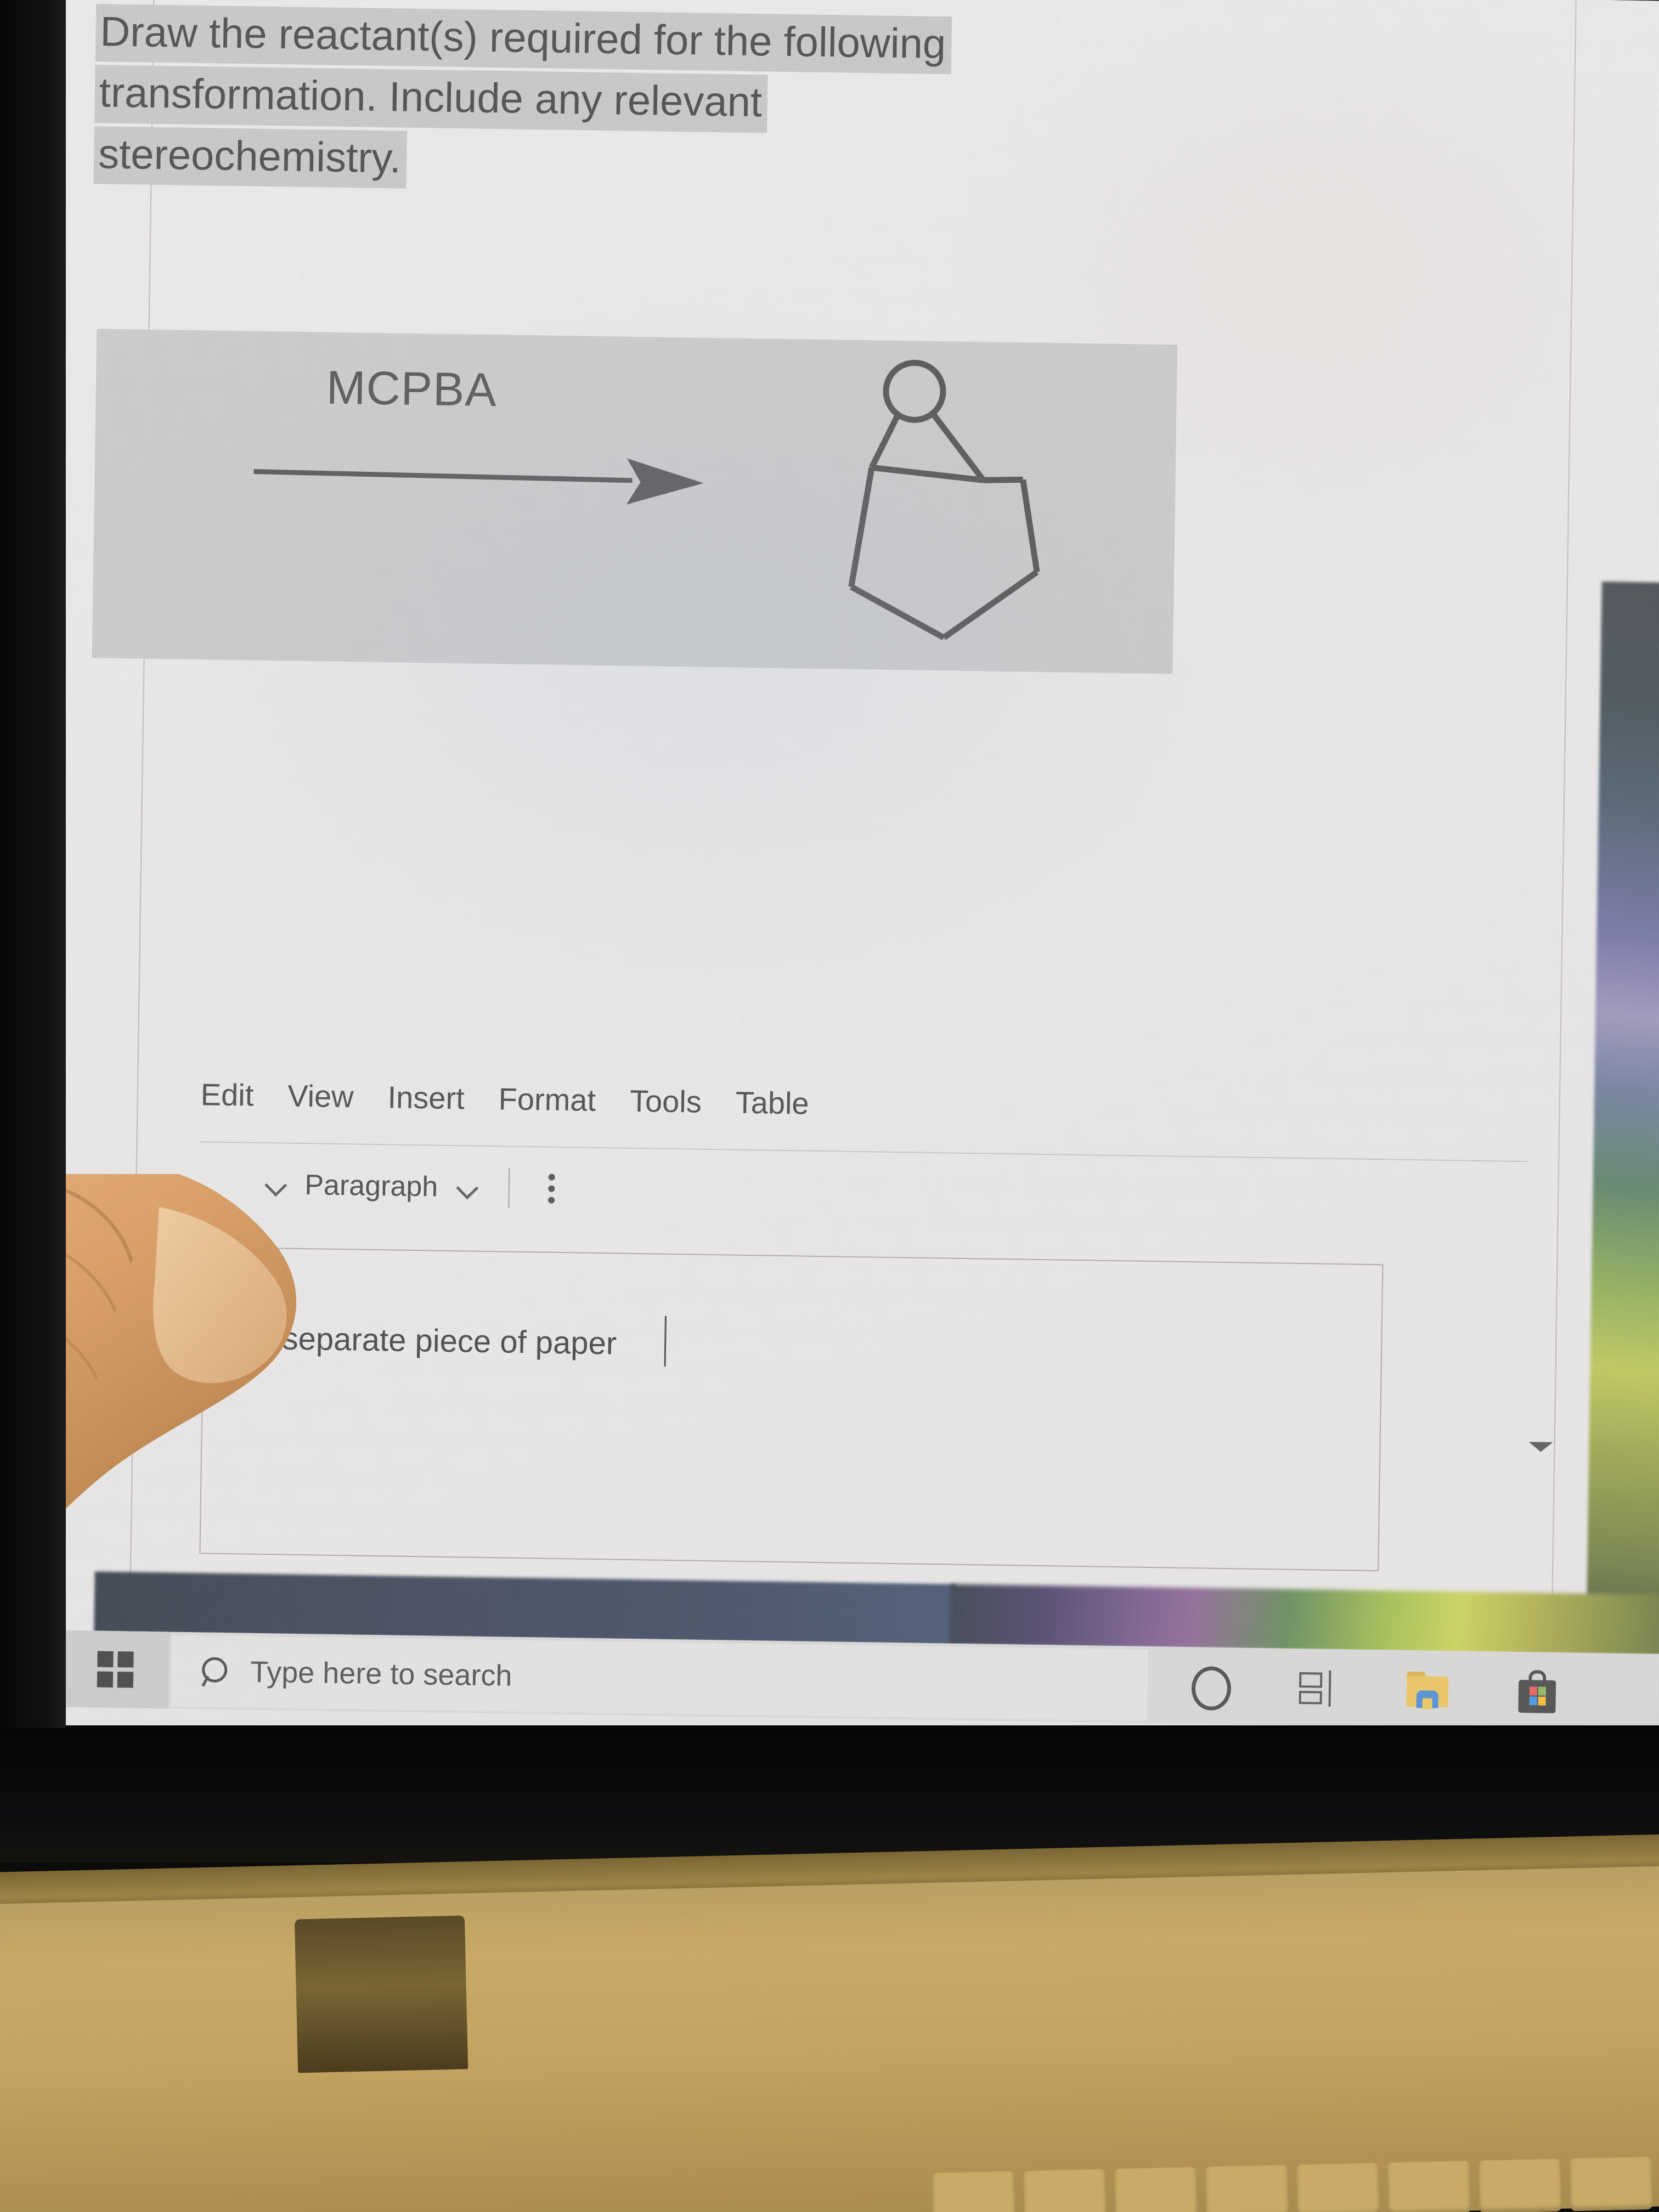  Describe the element at coordinates (1537, 1691) in the screenshot. I see `microsoft-store-icon` at that location.